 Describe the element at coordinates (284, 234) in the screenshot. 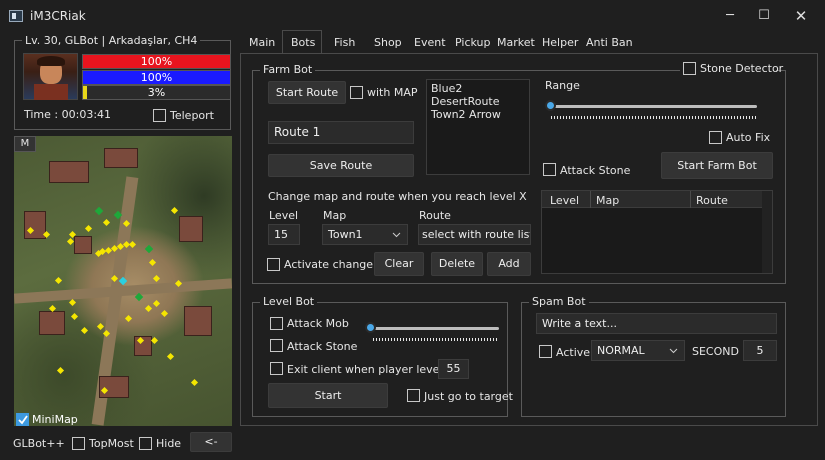

I see `change-level-input: 15` at that location.